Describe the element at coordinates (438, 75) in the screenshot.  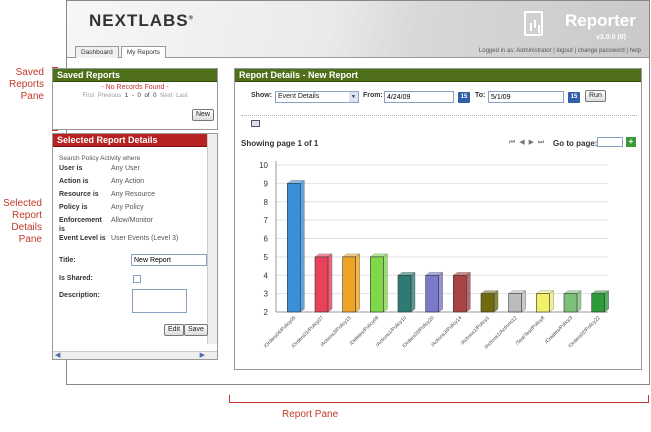
I see `report-details-title: Report Details - New Report` at that location.